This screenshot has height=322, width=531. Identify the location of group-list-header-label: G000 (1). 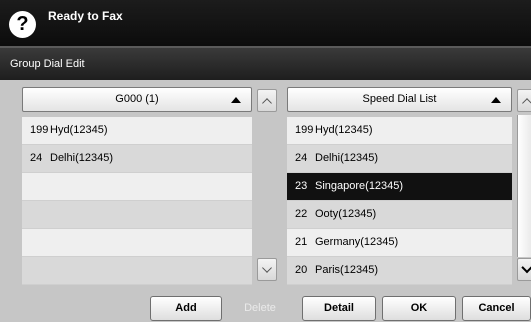
(137, 99).